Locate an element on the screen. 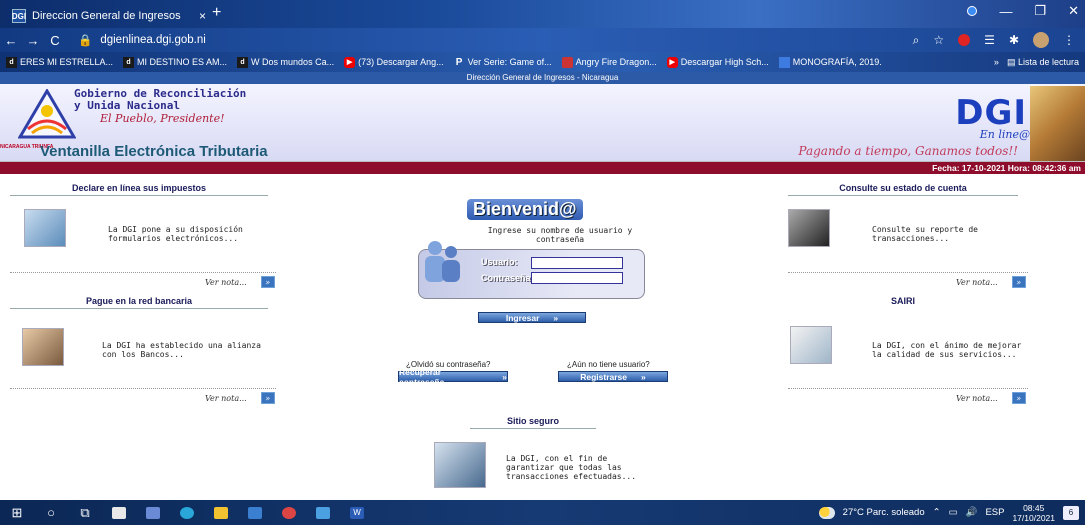 This screenshot has height=525, width=1085. declare-ver-nota: Ver nota...» is located at coordinates (240, 282).